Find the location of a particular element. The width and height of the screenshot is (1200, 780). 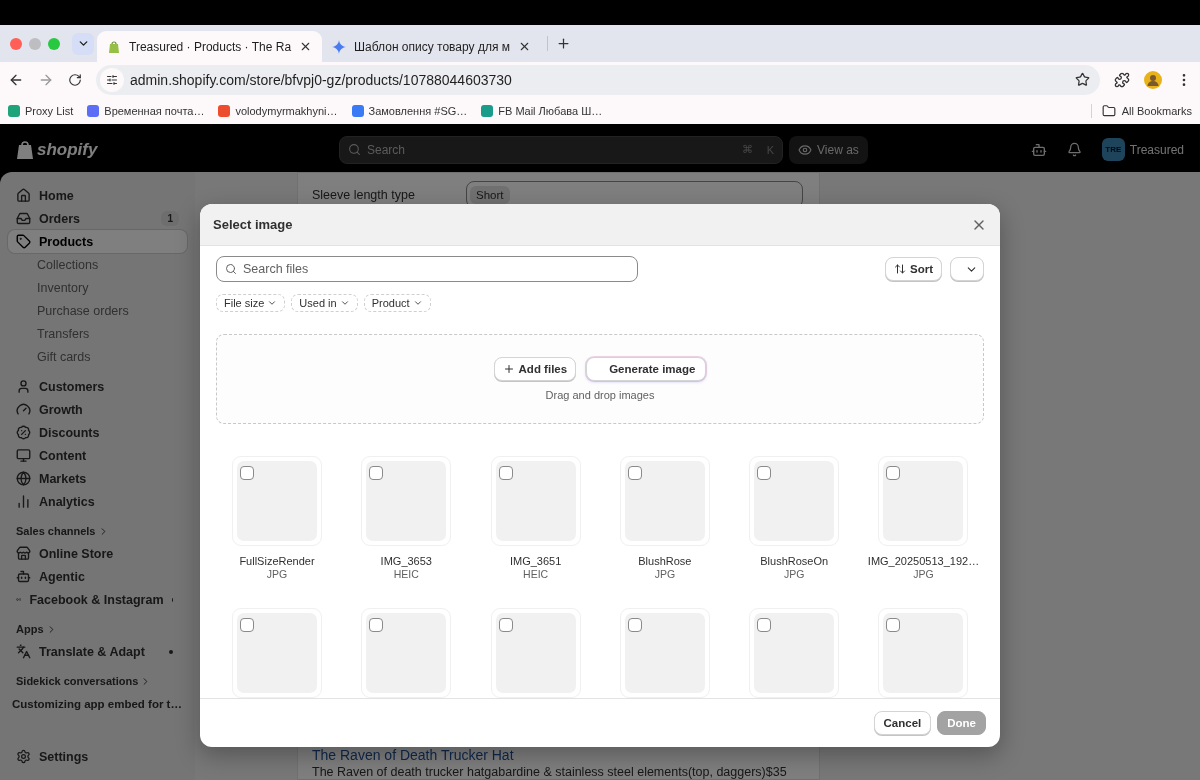

add-files-button: Add files is located at coordinates (535, 369).